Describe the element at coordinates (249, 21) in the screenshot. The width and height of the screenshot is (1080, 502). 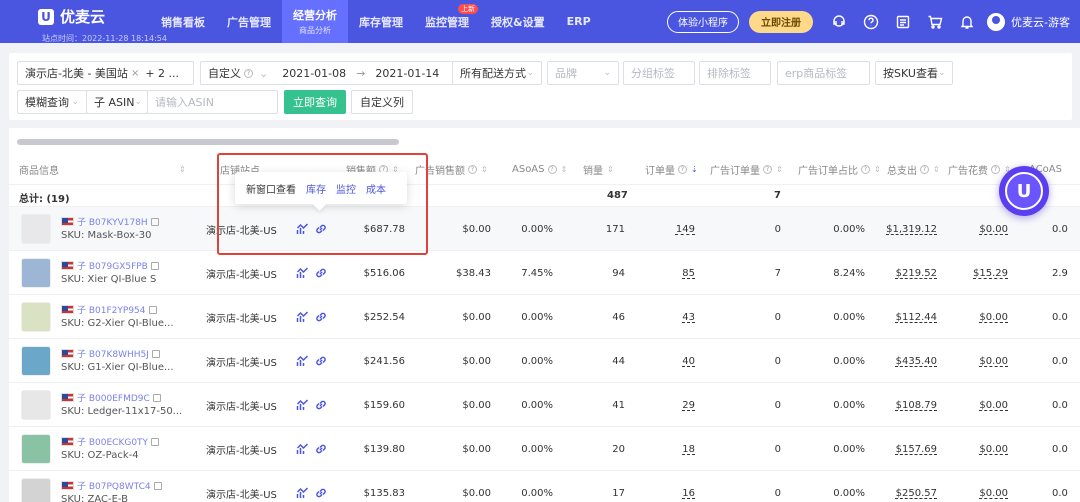
I see `nav-item-ad-management: 广告管理` at that location.